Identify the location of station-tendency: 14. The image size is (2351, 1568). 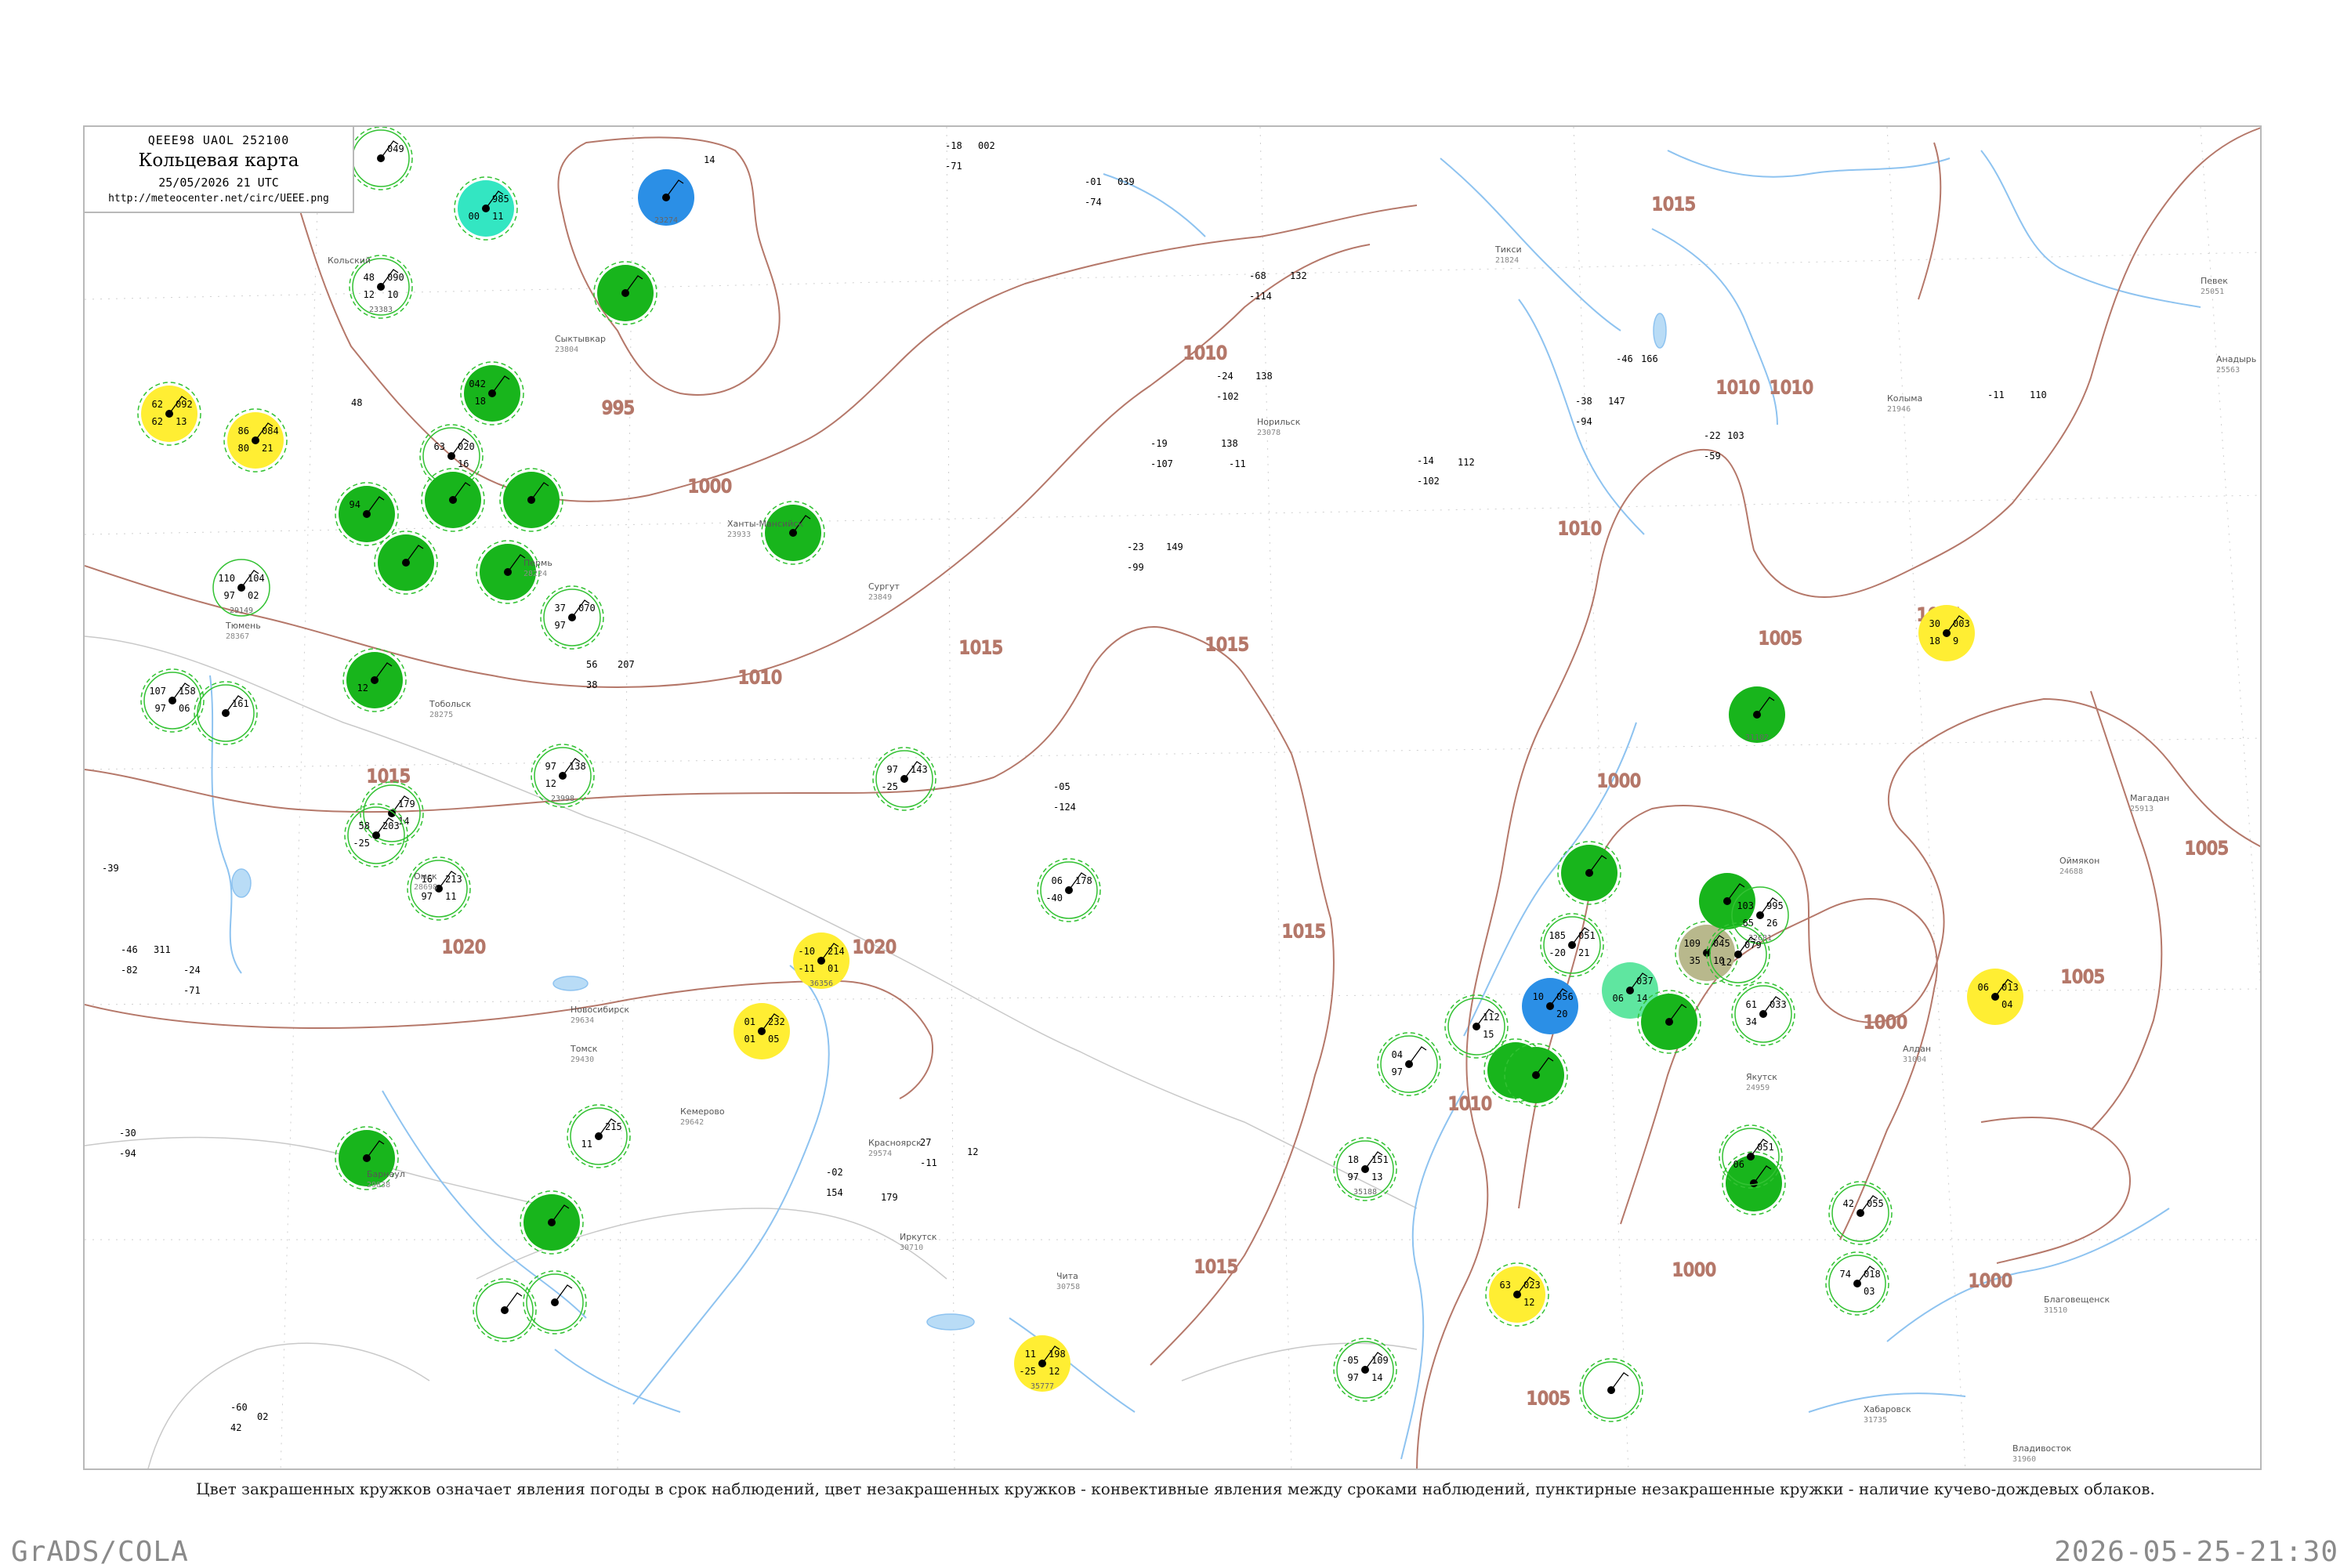
(1376, 1378).